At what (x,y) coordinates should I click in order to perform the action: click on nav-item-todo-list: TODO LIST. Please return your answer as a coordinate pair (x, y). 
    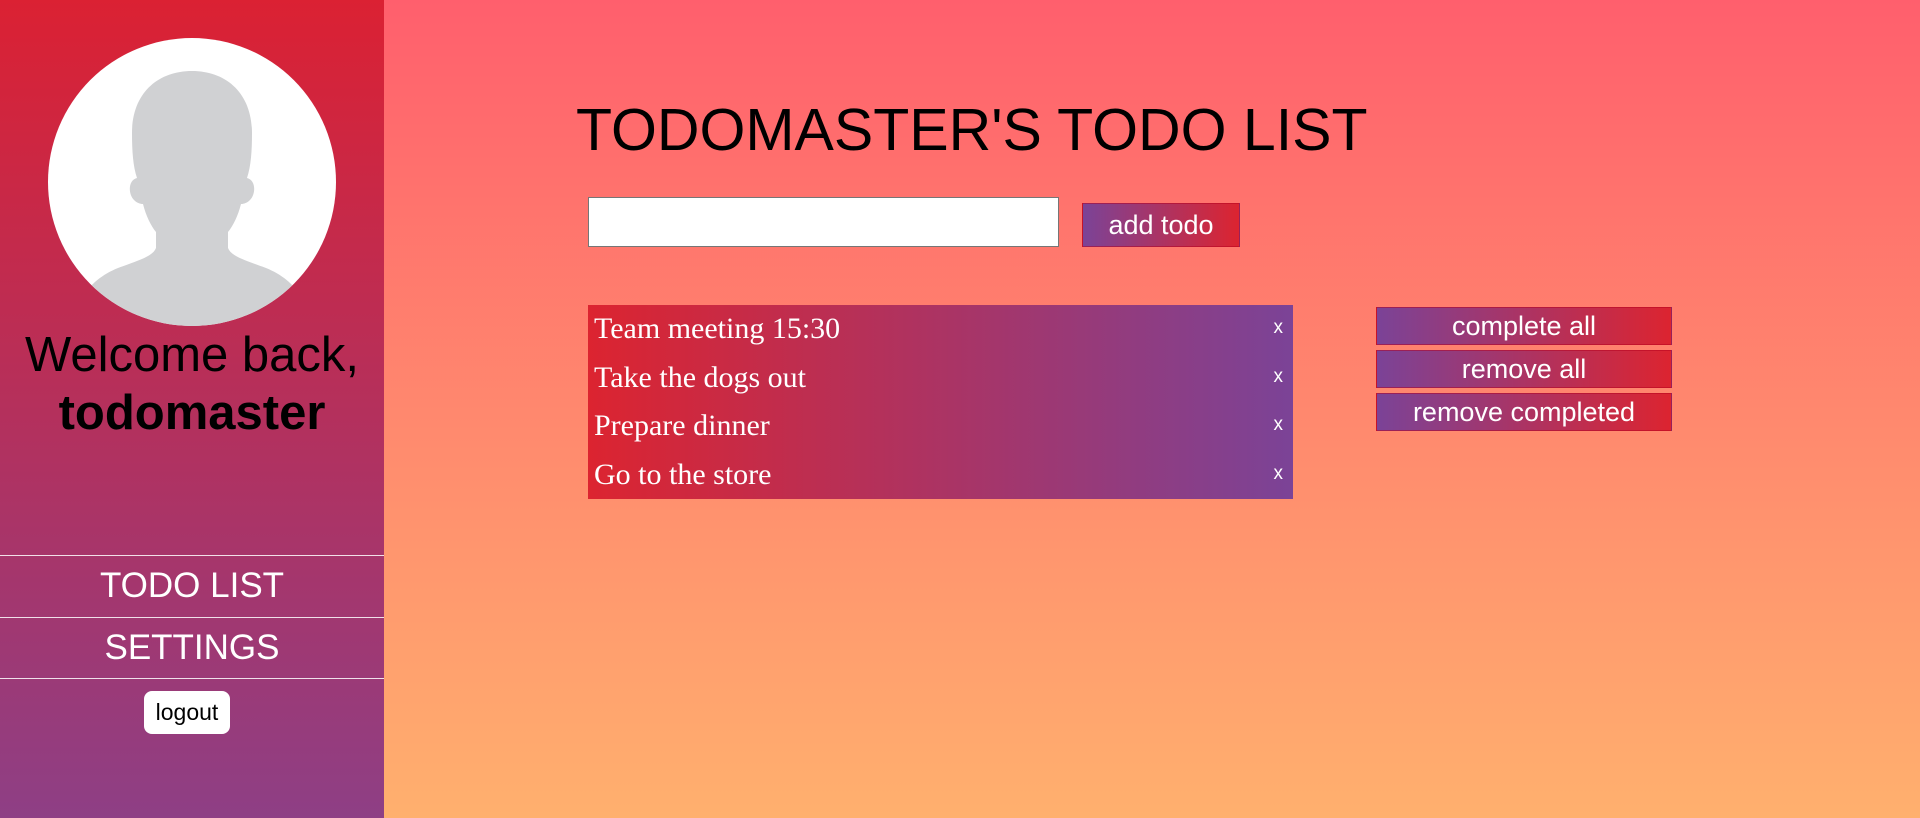
    Looking at the image, I should click on (192, 586).